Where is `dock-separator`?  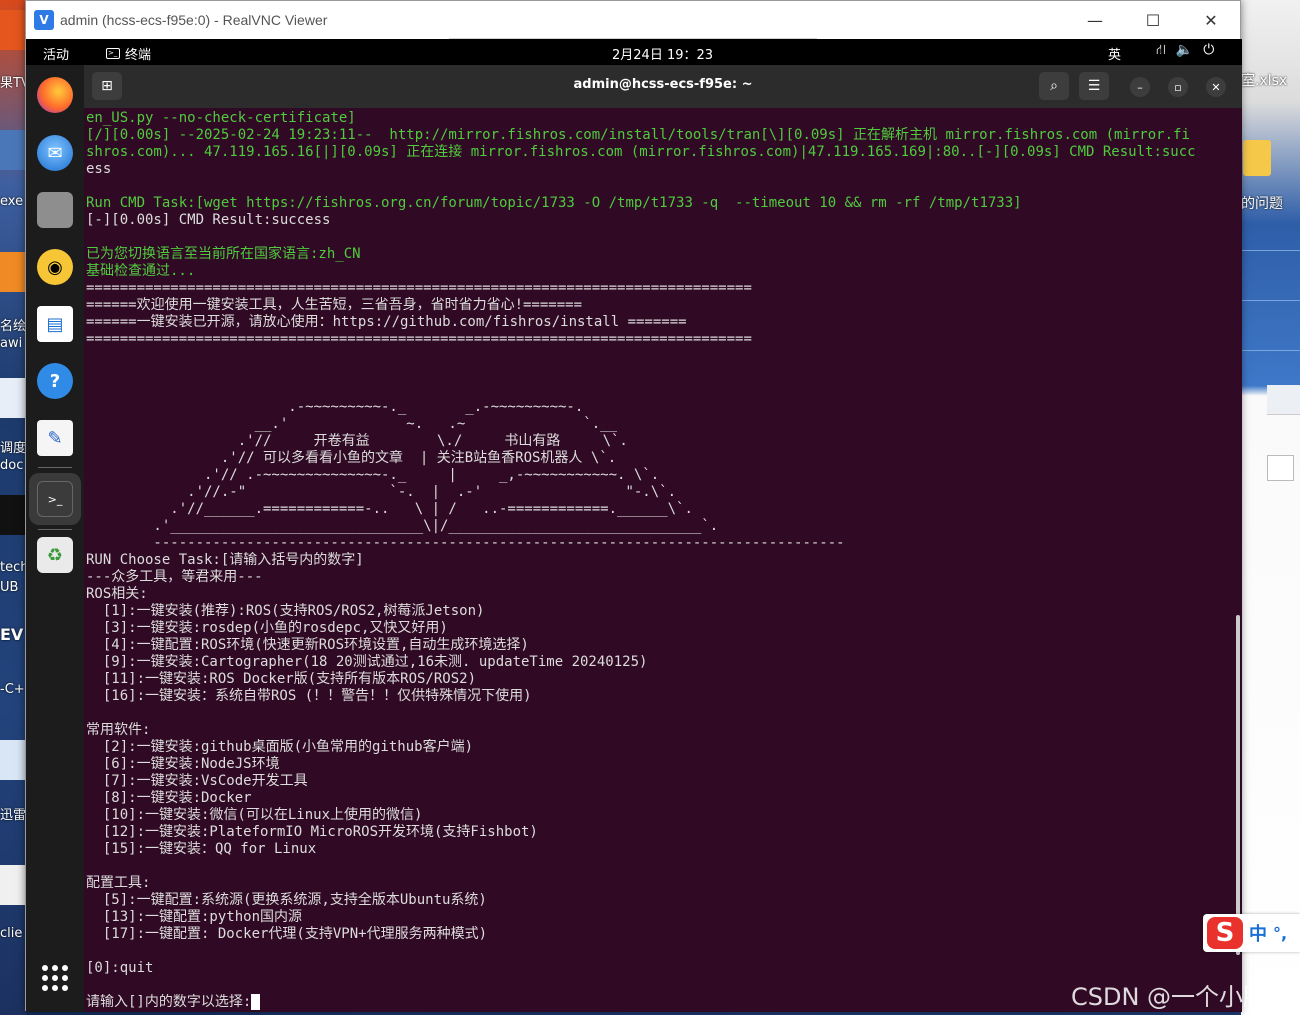
dock-separator is located at coordinates (55, 467).